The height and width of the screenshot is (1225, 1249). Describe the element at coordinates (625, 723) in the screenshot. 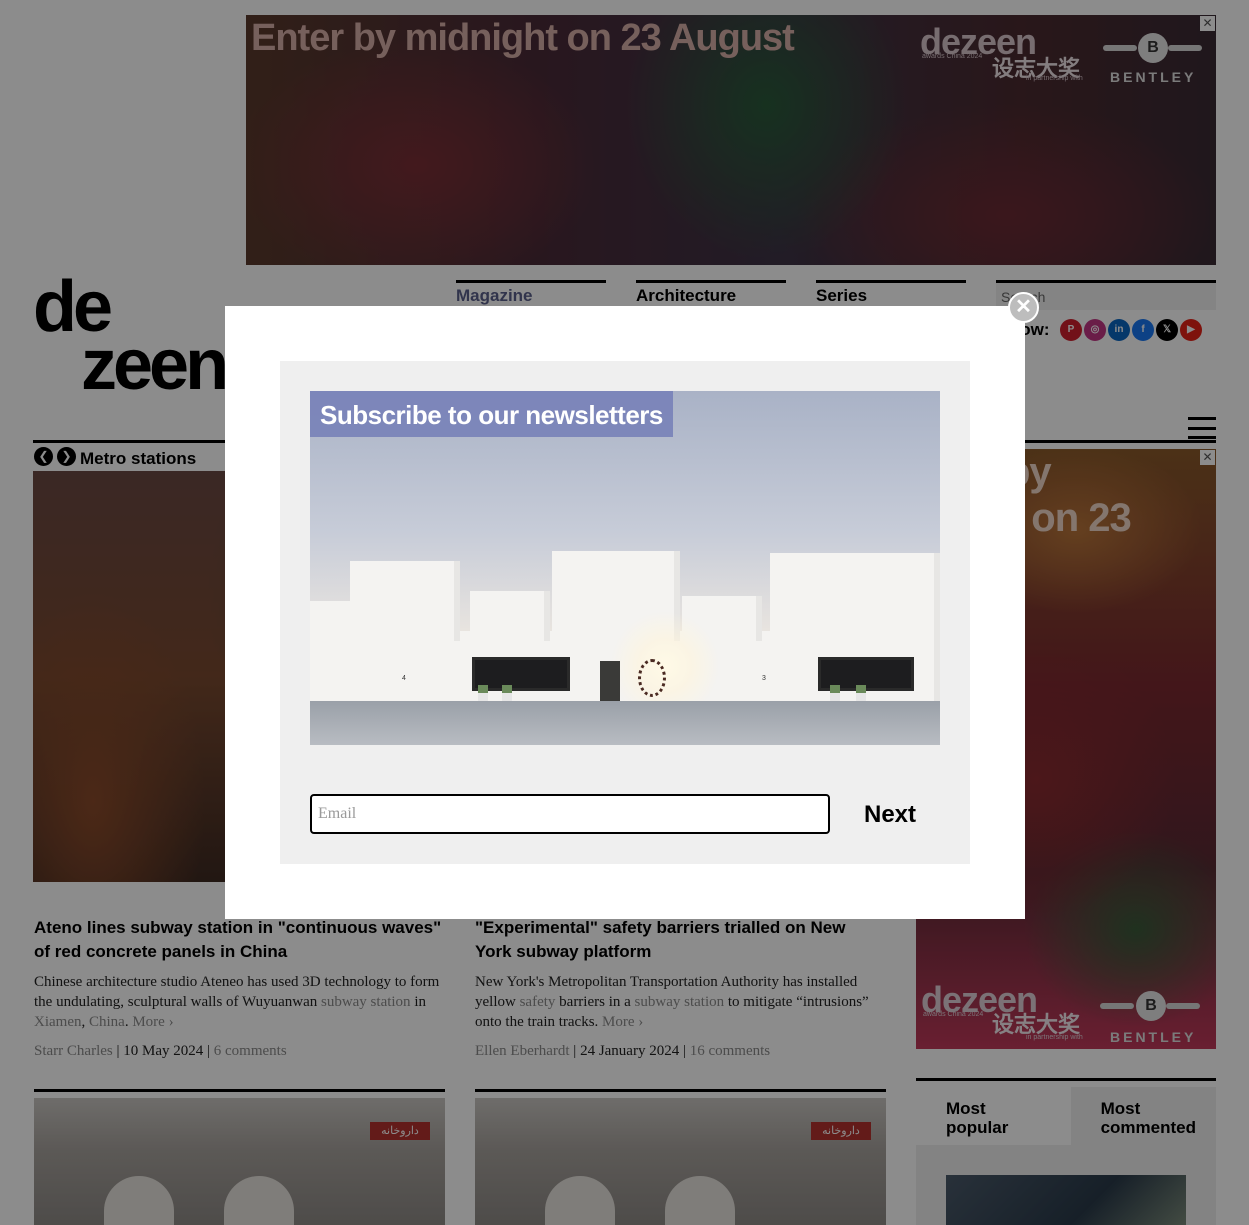

I see `ground` at that location.